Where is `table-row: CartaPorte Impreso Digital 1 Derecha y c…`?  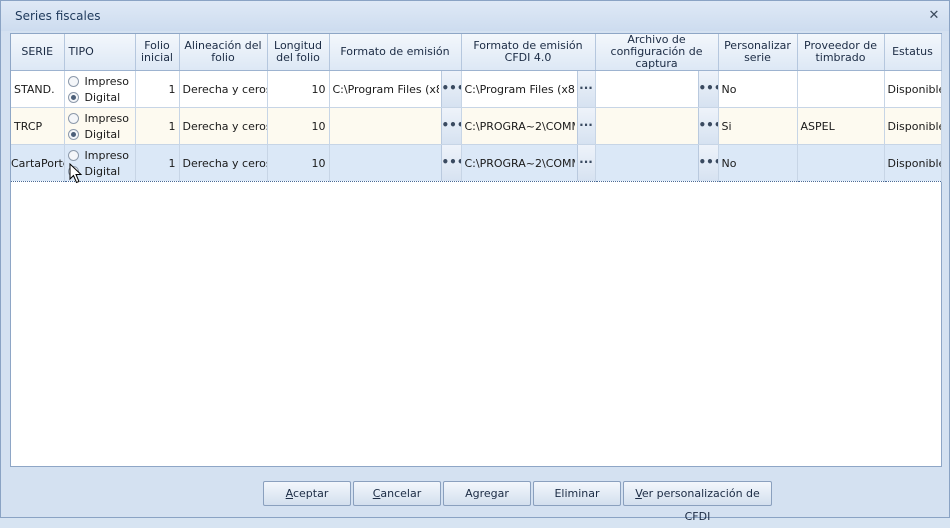 table-row: CartaPorte Impreso Digital 1 Derecha y c… is located at coordinates (476, 163).